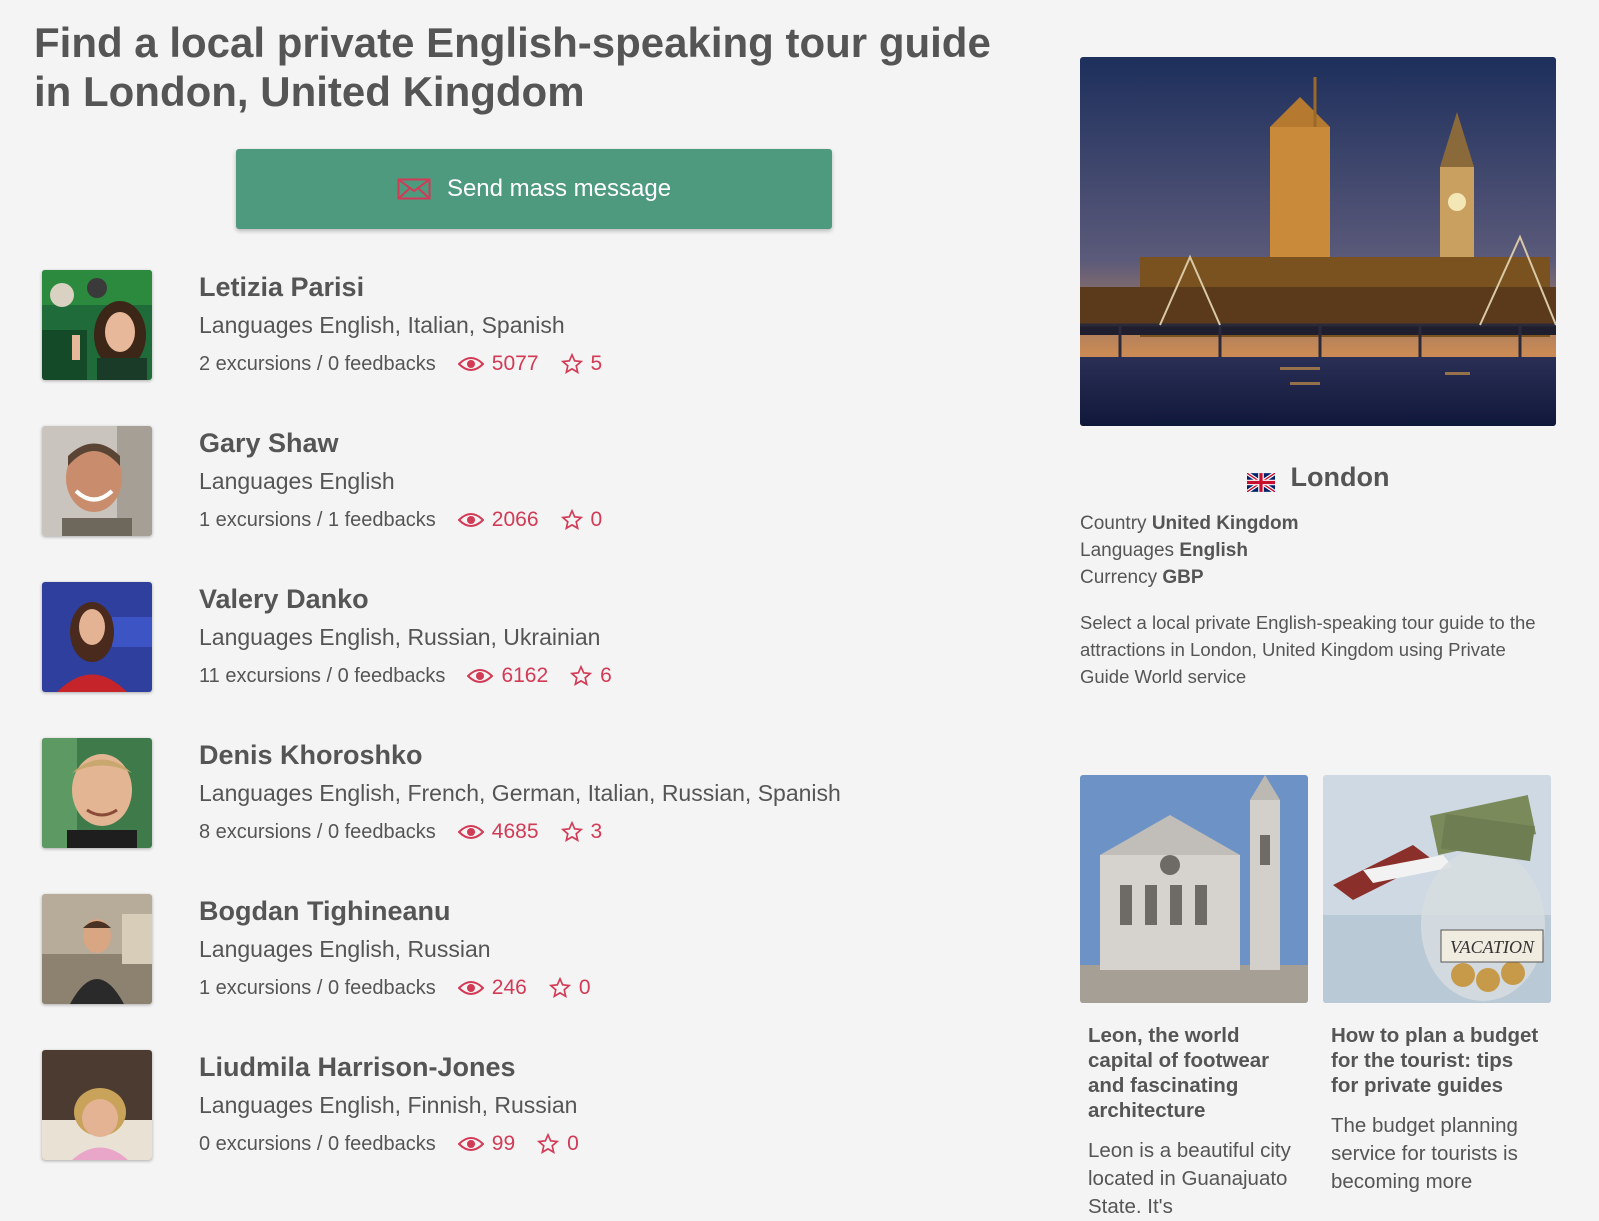 This screenshot has width=1599, height=1221. I want to click on guide-stats: 1 excursions / 1 feedbacks 2066 0, so click(400, 520).